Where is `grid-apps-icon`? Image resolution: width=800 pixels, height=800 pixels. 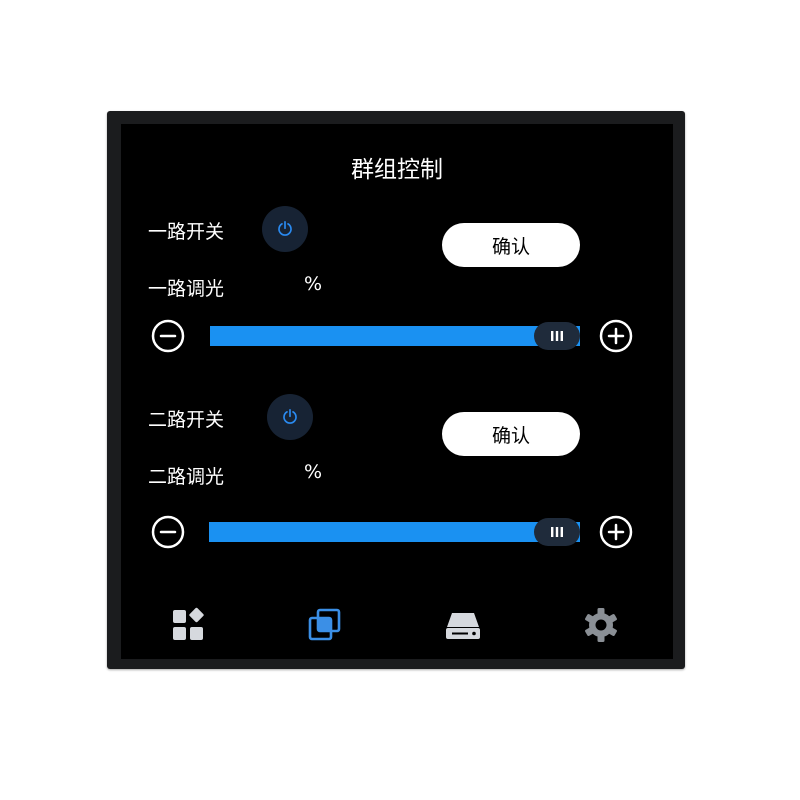 grid-apps-icon is located at coordinates (188, 623).